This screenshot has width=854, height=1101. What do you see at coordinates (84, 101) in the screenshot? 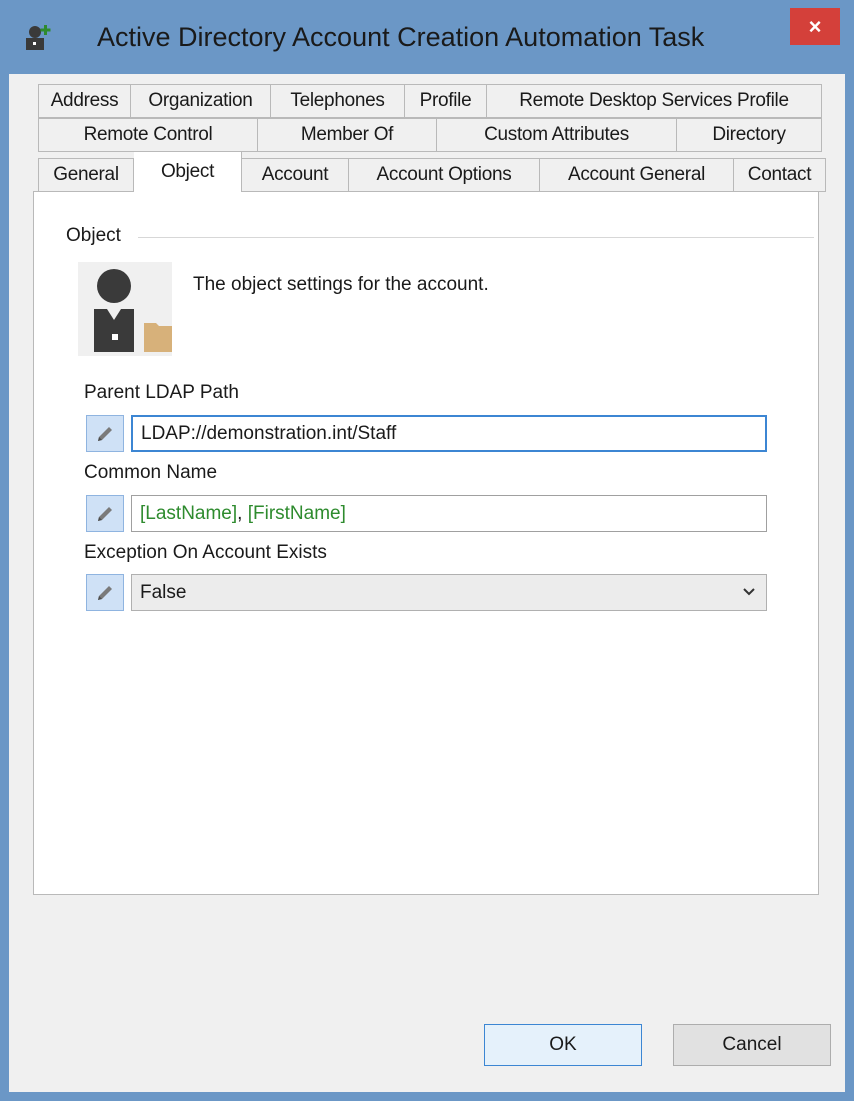
I see `tab-address: Address` at bounding box center [84, 101].